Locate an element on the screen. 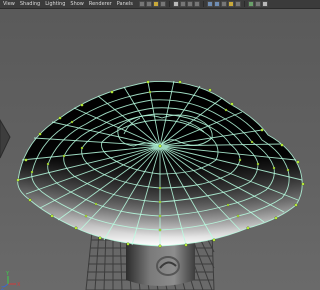 The image size is (320, 290). menu-panels: Panels is located at coordinates (124, 4).